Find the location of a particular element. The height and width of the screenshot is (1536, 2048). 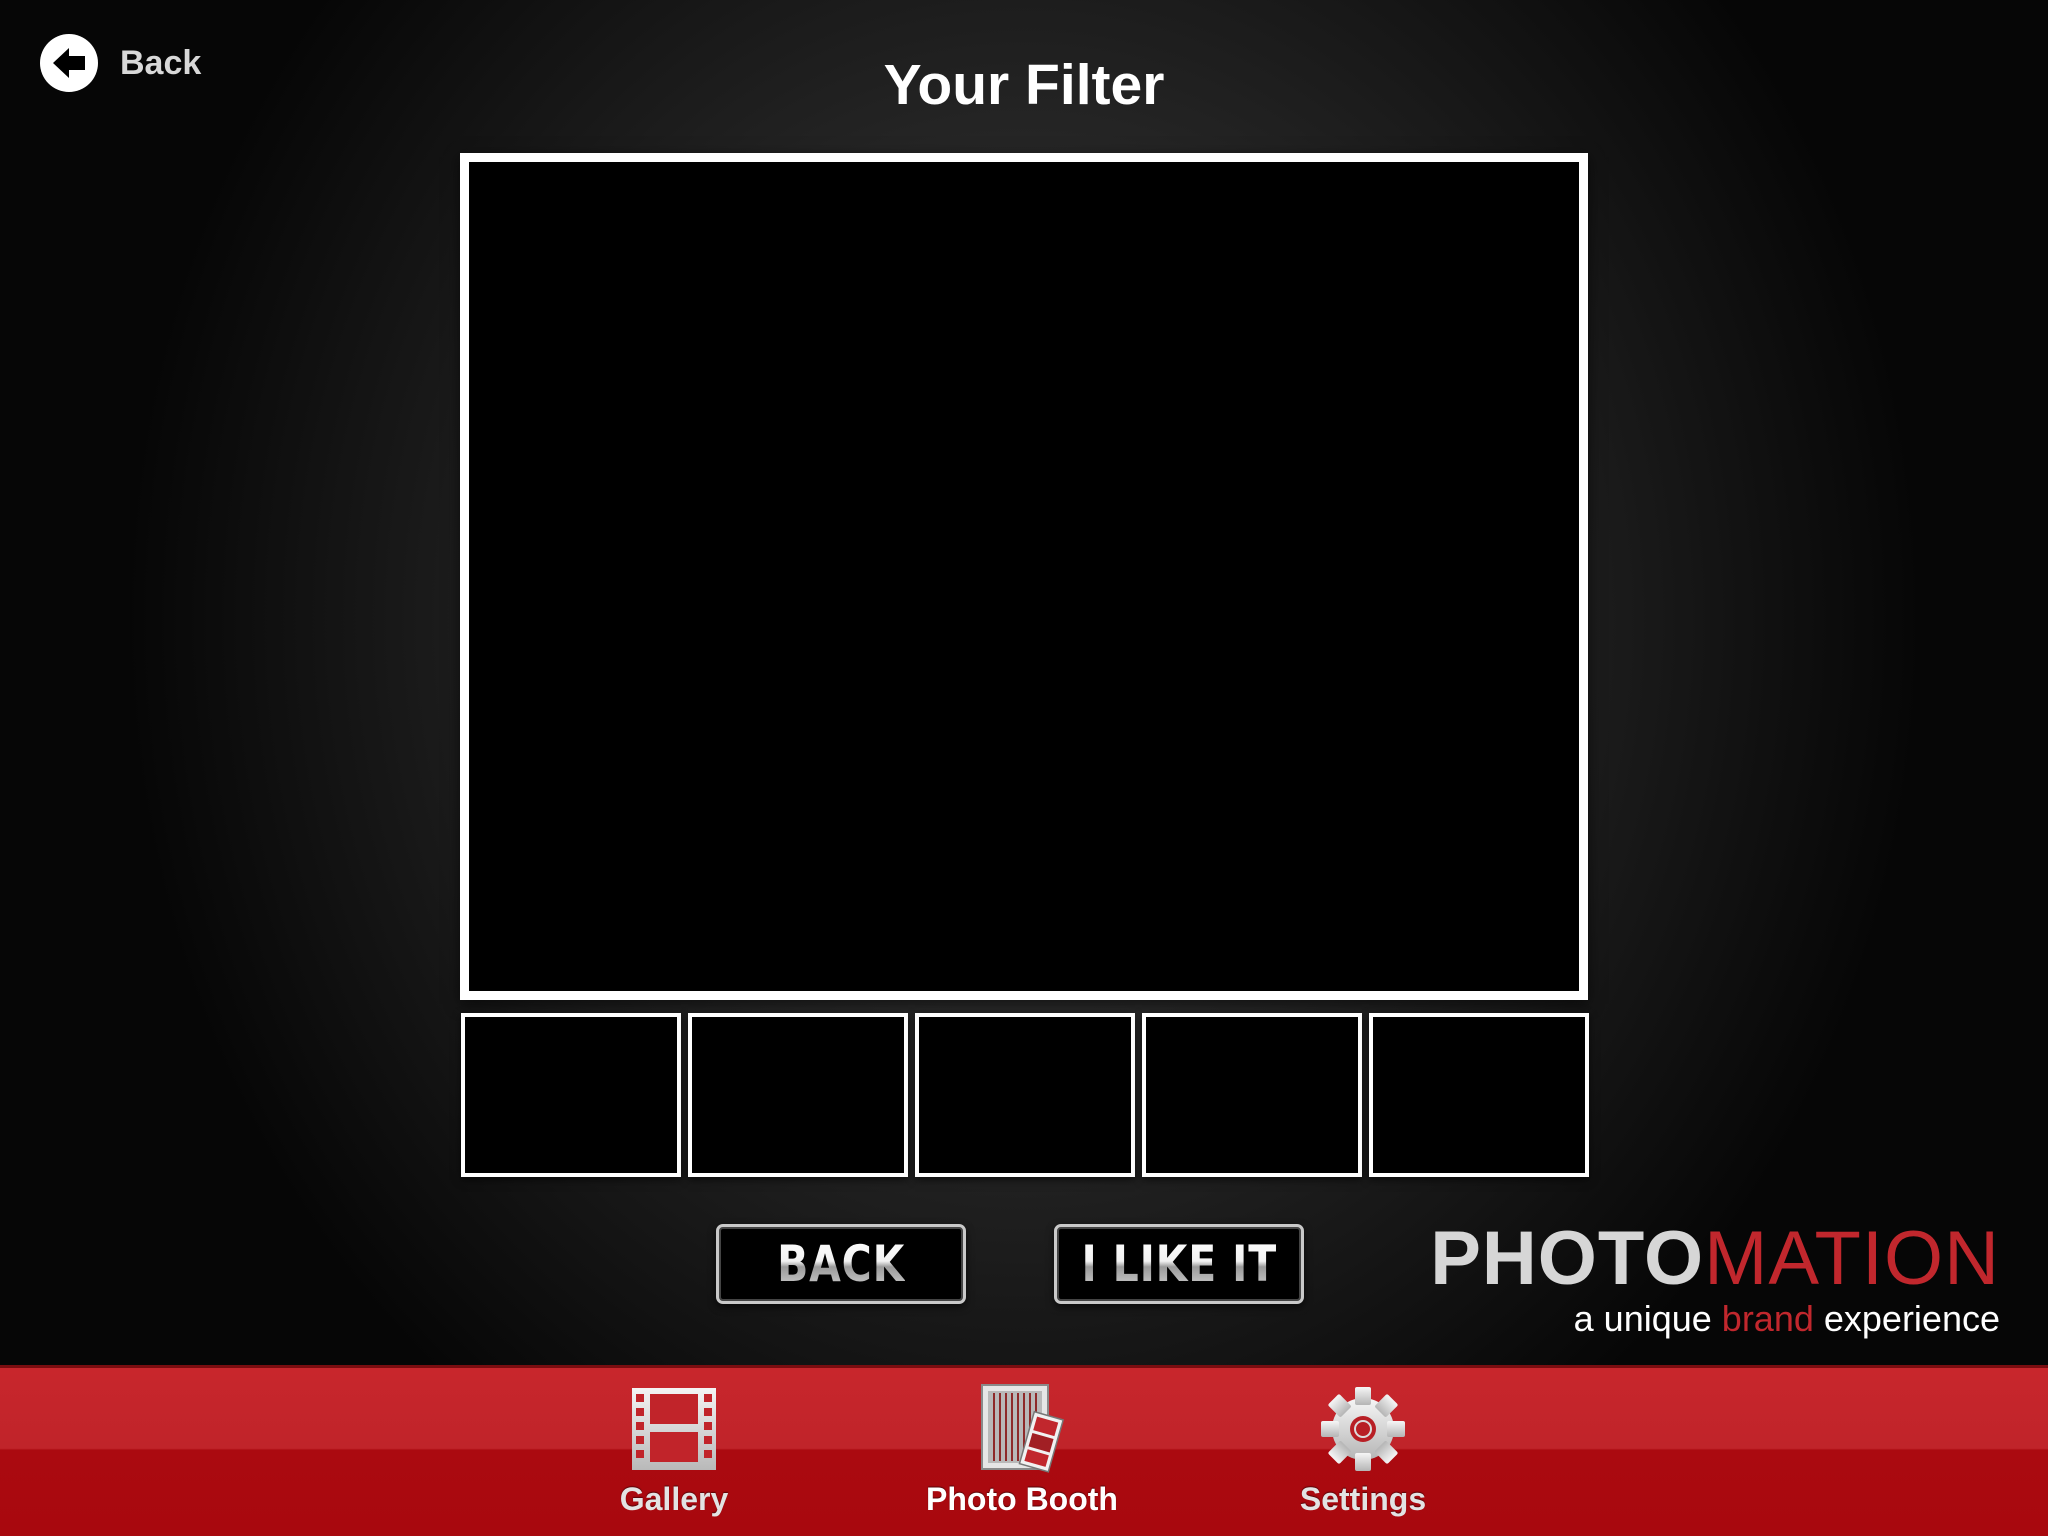

back-button: BACK is located at coordinates (841, 1264).